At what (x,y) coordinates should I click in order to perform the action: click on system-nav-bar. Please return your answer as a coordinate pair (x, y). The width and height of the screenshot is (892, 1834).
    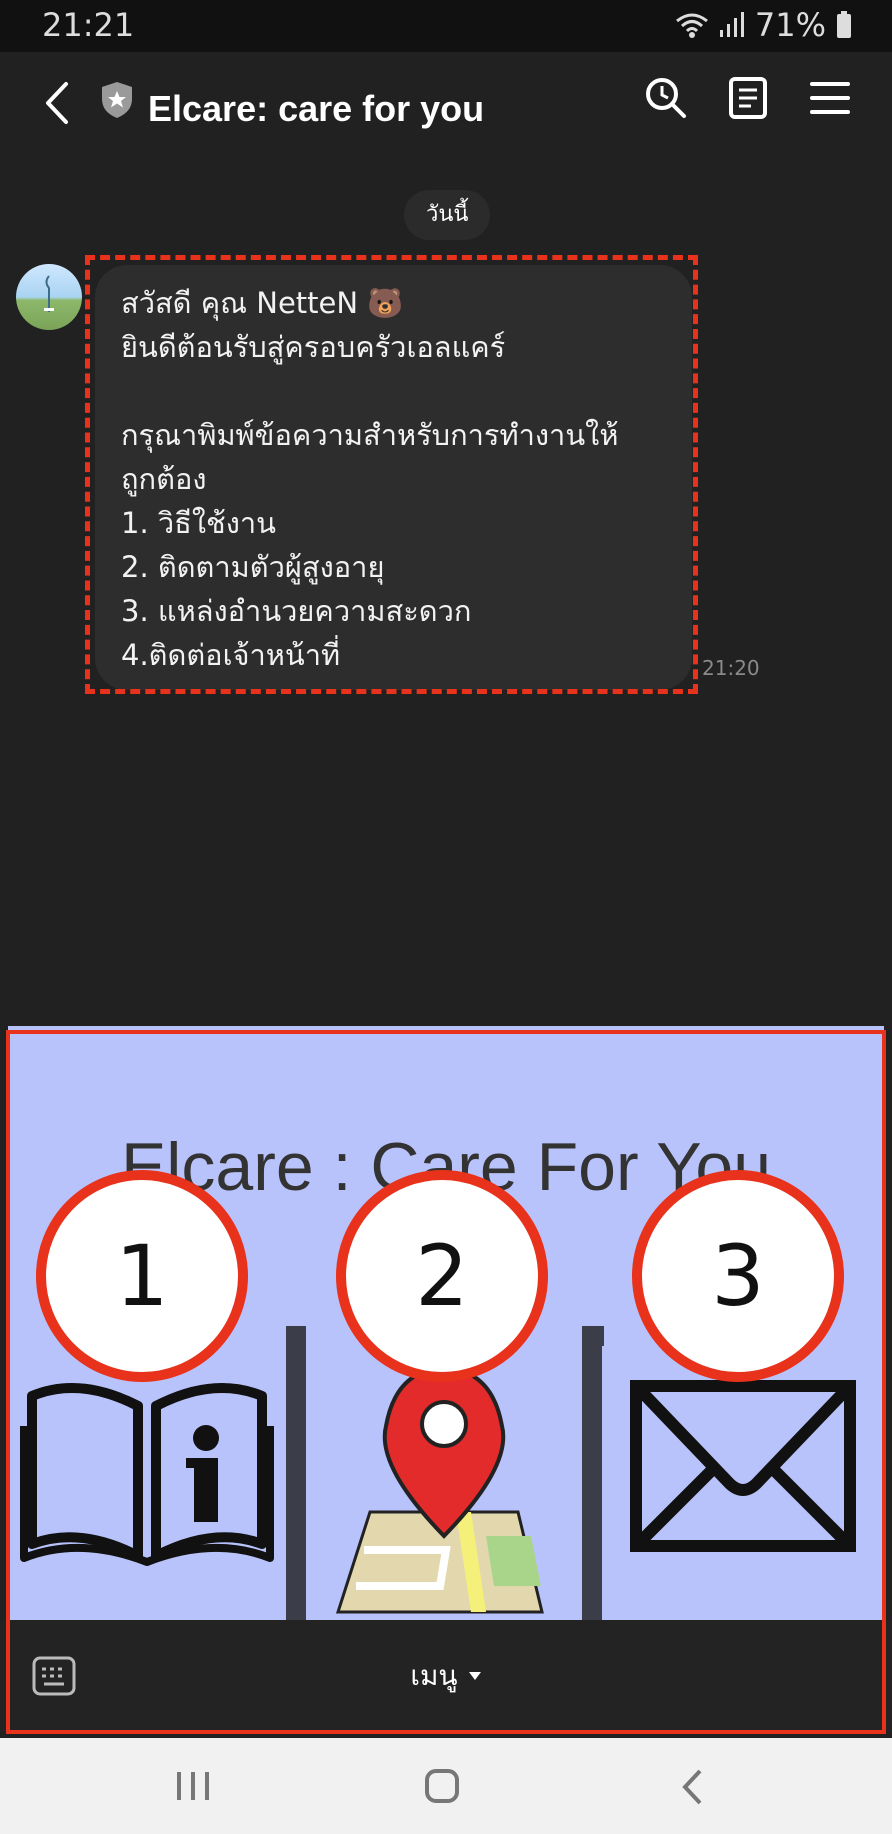
    Looking at the image, I should click on (446, 1786).